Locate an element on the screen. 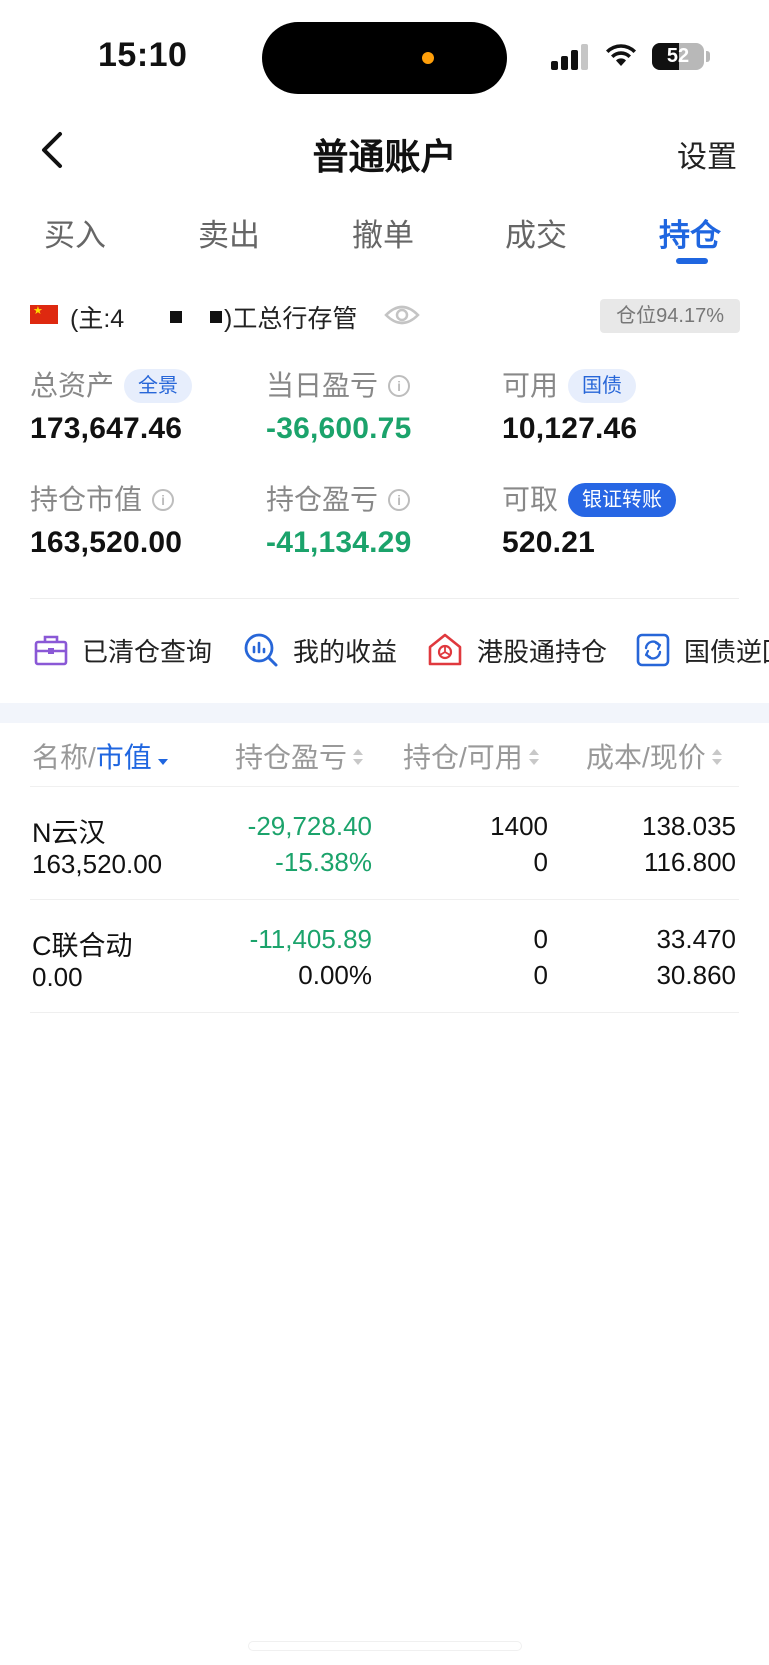  stat-label: 可用 is located at coordinates (530, 385).